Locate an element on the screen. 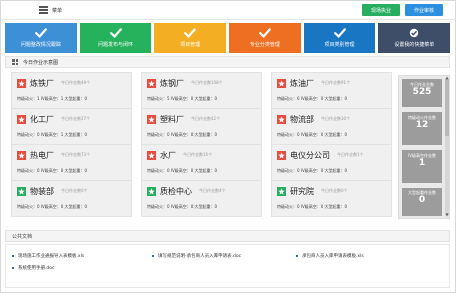  card-name: 质检中心 is located at coordinates (176, 191).